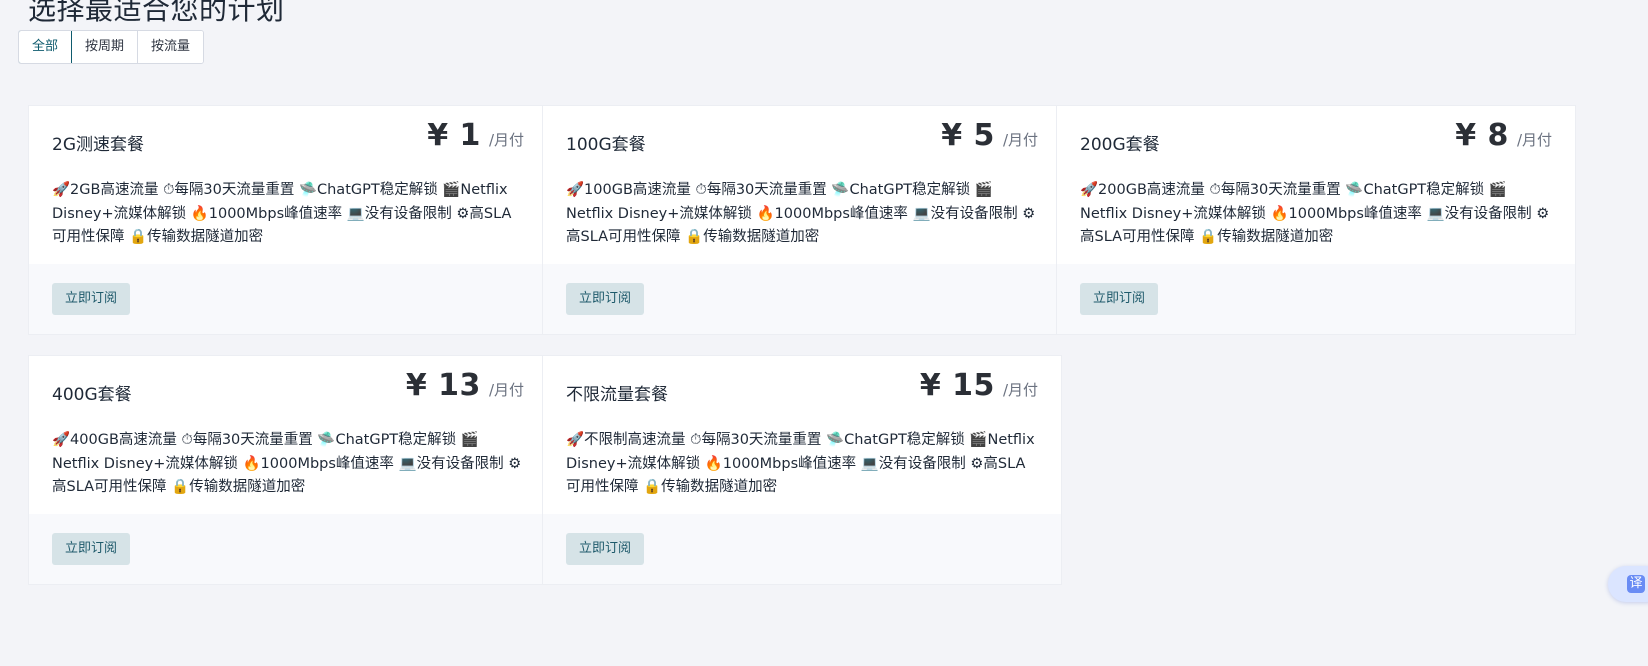 The width and height of the screenshot is (1648, 666). What do you see at coordinates (1636, 584) in the screenshot?
I see `translate-icon: 译` at bounding box center [1636, 584].